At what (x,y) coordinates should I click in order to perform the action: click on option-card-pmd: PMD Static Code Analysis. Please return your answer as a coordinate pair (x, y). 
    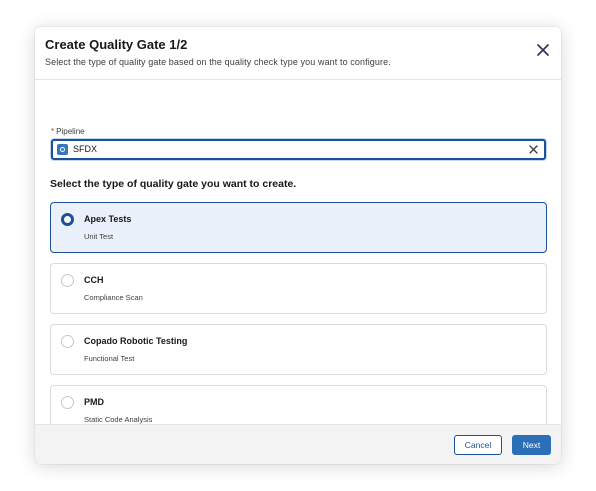
    Looking at the image, I should click on (298, 404).